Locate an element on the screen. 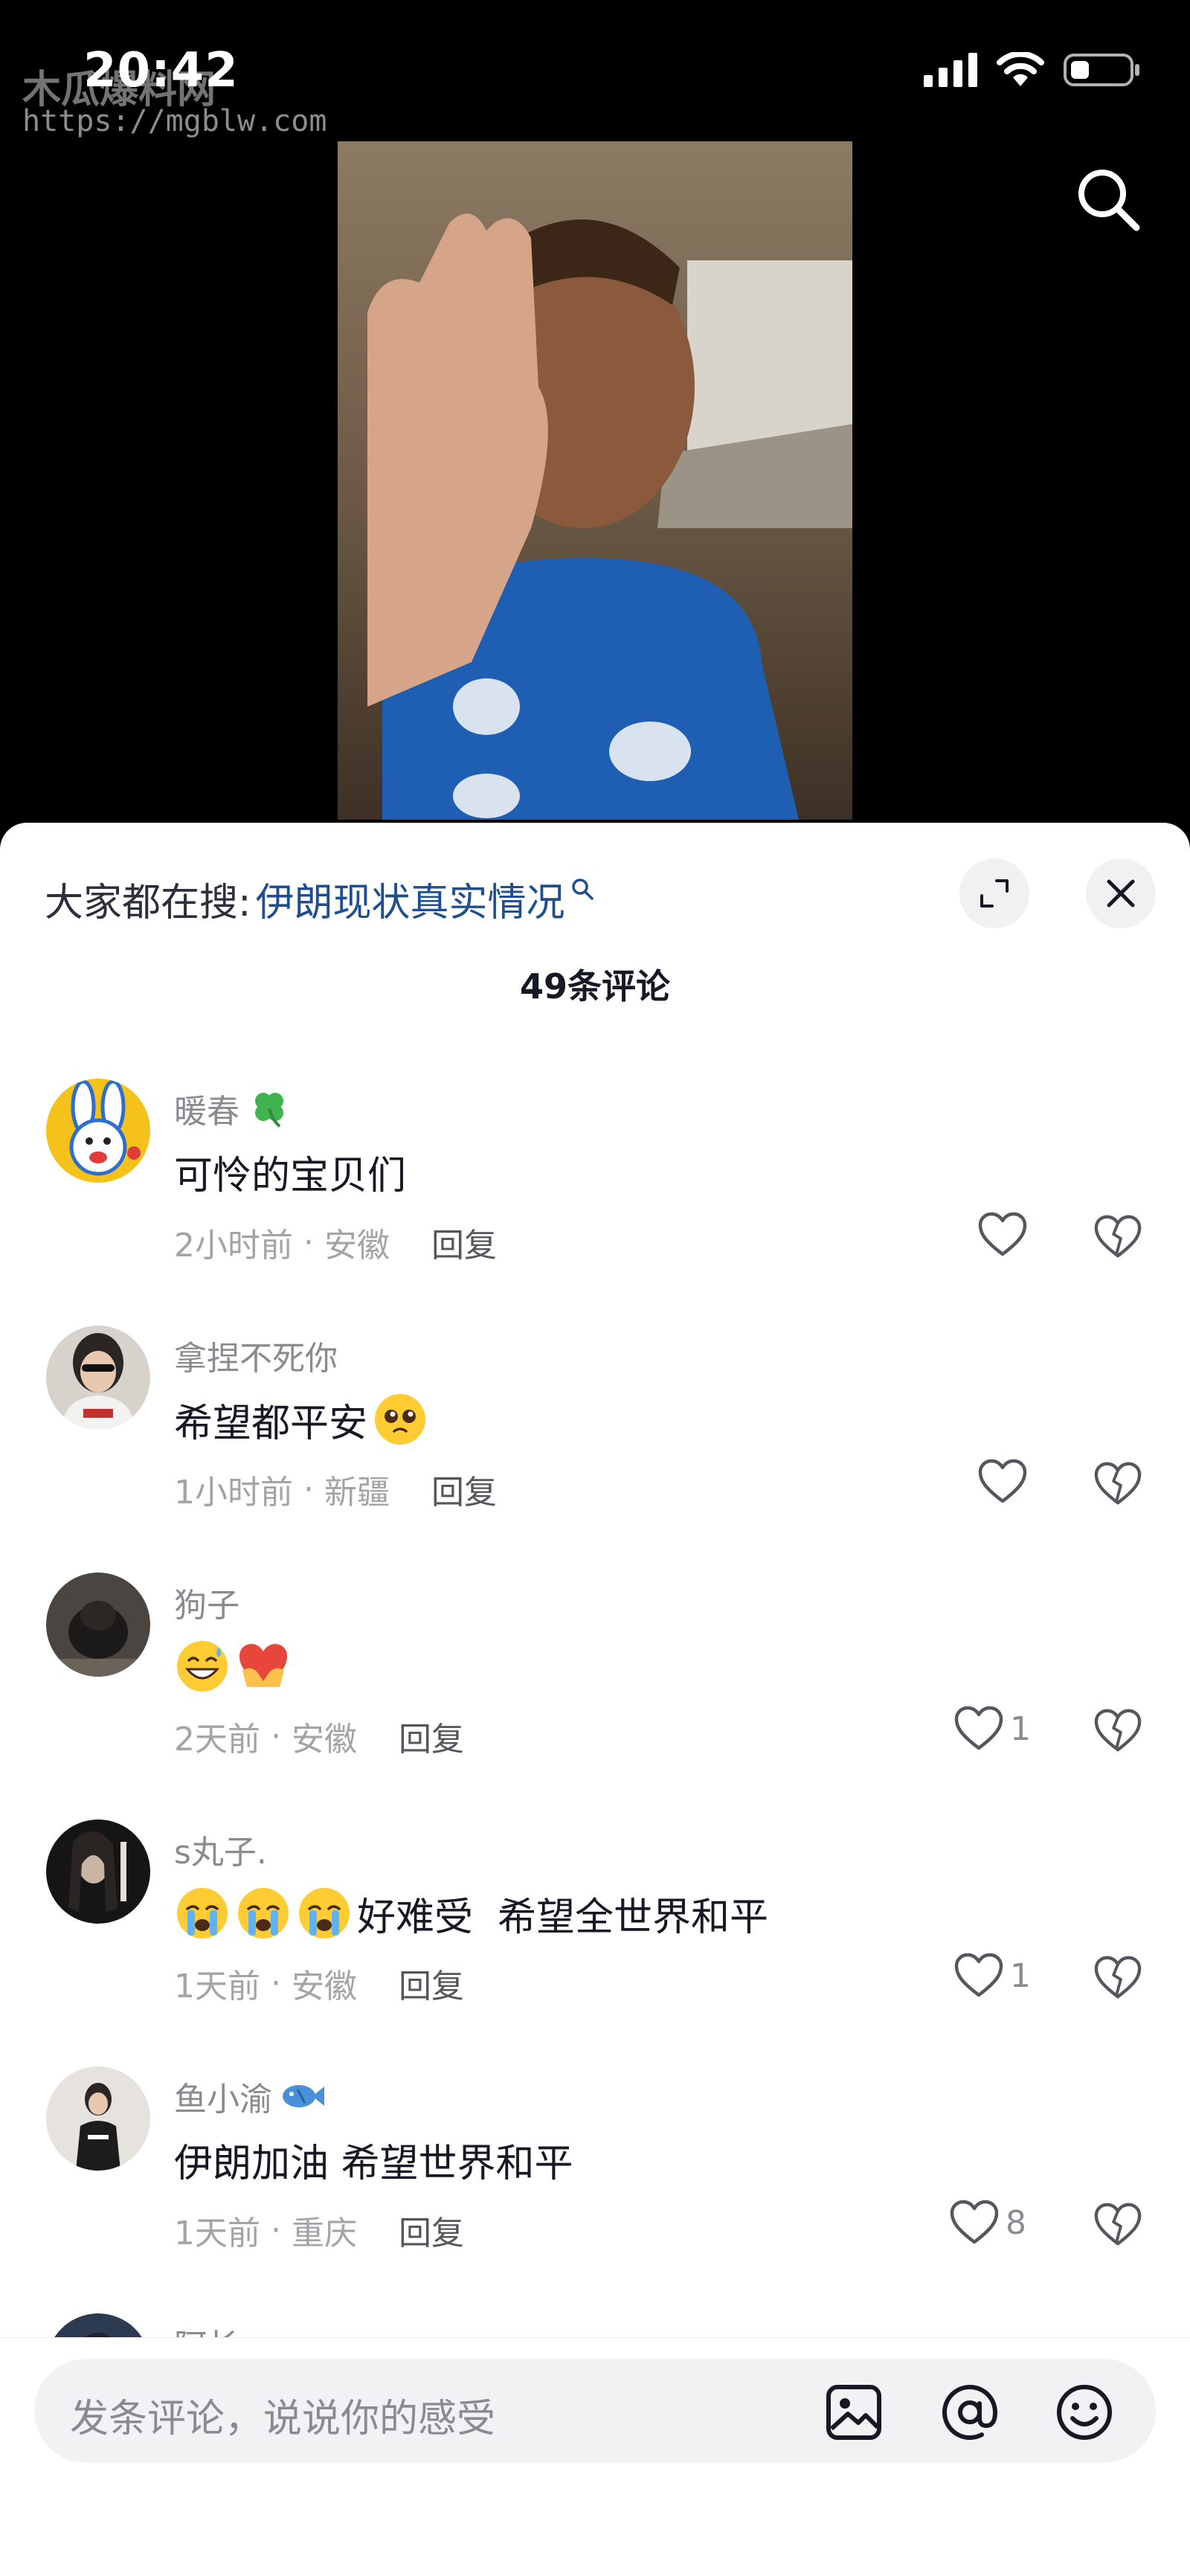  expand-button is located at coordinates (994, 893).